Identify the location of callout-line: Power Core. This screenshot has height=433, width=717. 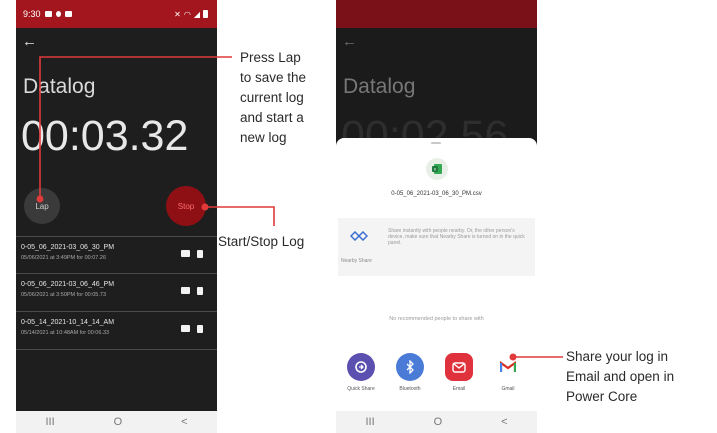
(602, 396).